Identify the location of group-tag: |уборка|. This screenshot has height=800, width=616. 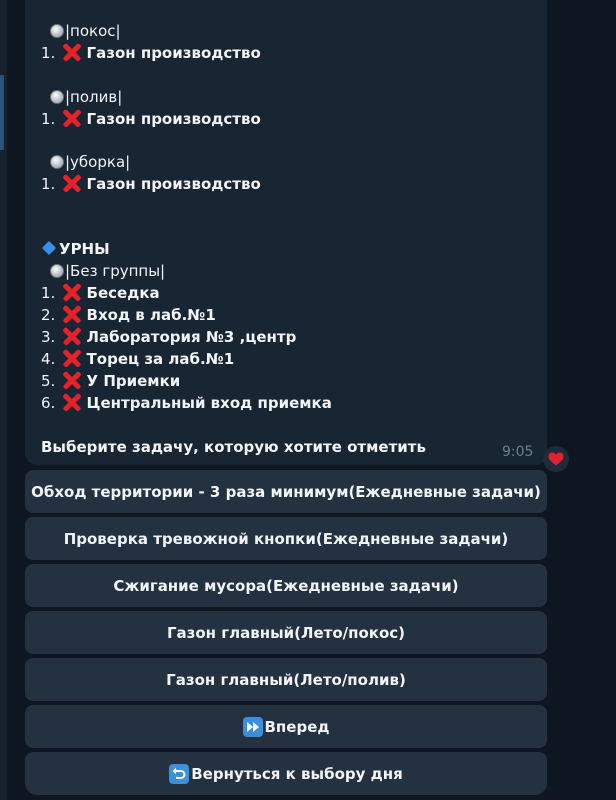
(98, 162).